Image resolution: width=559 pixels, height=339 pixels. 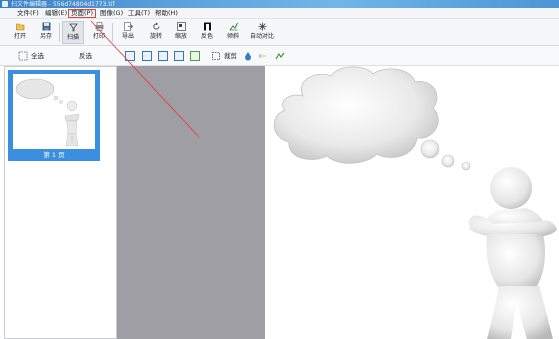 I want to click on deskew-button-label: 倾斜, so click(x=232, y=36).